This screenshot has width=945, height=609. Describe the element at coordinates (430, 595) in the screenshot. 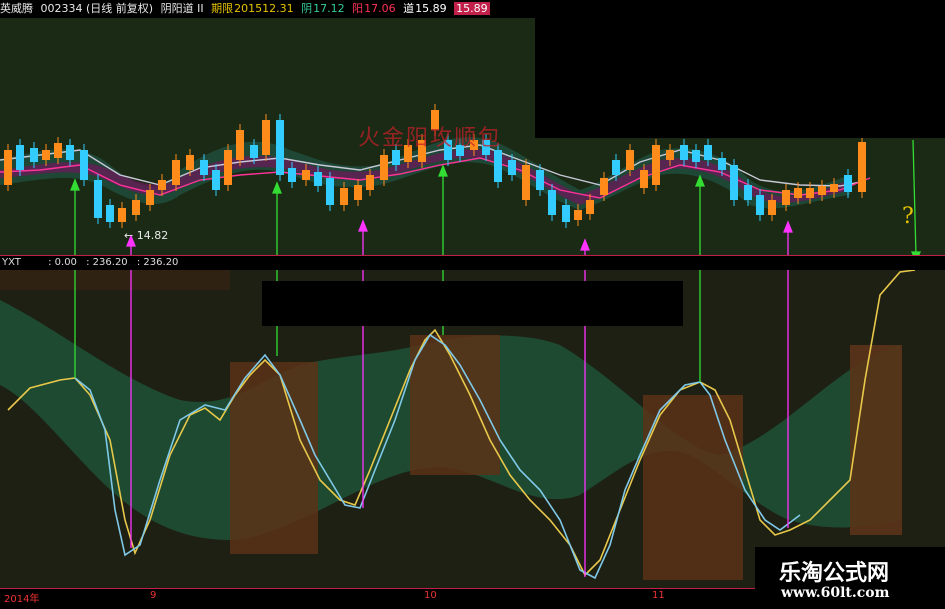

I see `axis-month-10: 10` at that location.